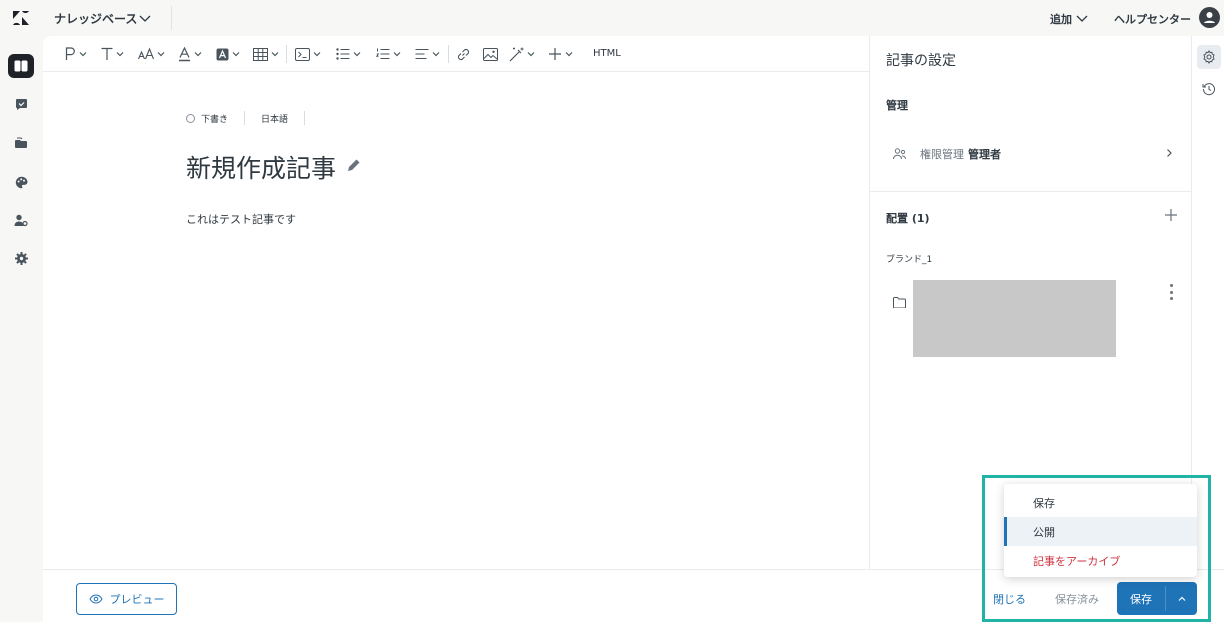 The image size is (1224, 622). I want to click on placement-heading: 配置 (1), so click(908, 218).